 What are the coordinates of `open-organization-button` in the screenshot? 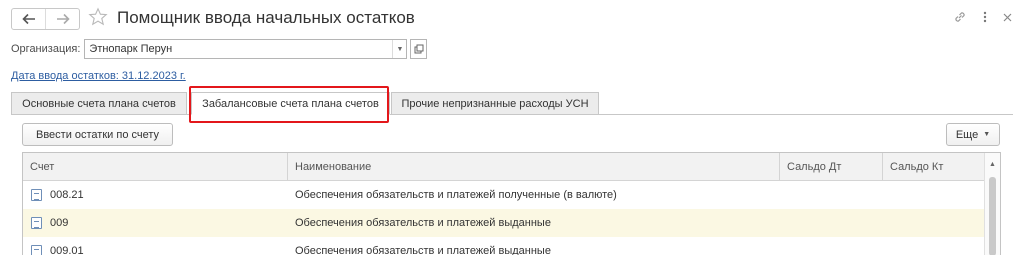 It's located at (419, 49).